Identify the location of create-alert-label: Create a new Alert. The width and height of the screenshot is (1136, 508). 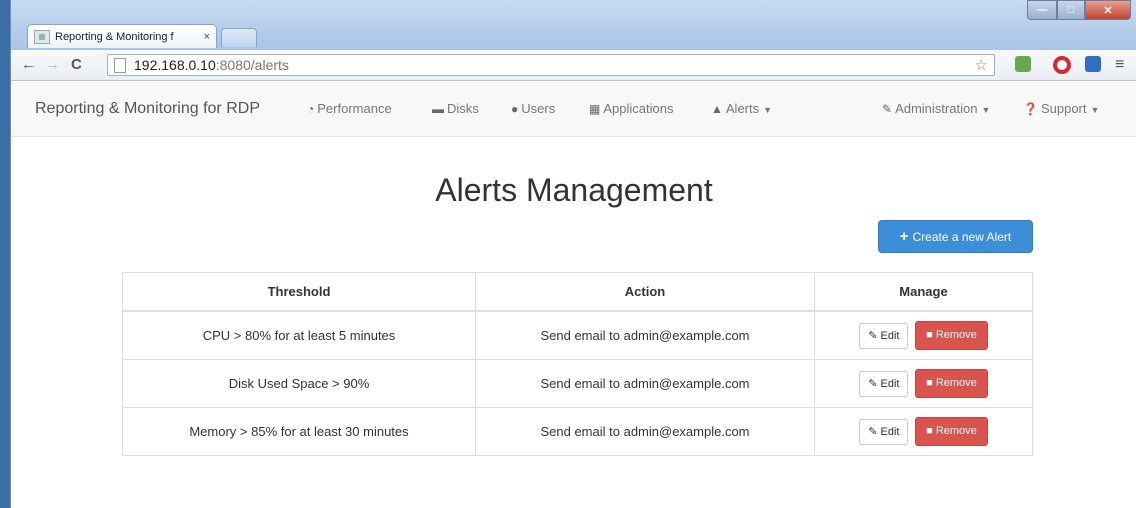
(962, 236).